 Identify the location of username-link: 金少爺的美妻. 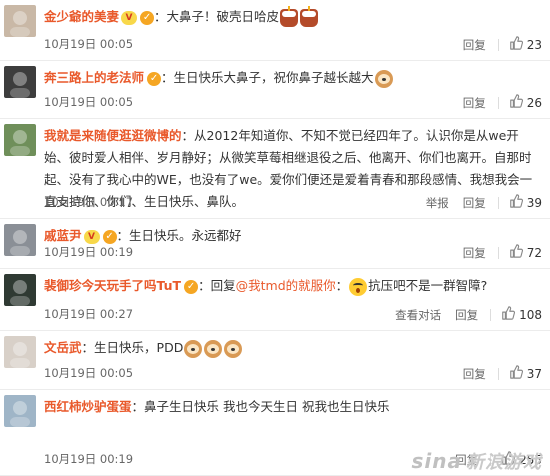
(81, 16).